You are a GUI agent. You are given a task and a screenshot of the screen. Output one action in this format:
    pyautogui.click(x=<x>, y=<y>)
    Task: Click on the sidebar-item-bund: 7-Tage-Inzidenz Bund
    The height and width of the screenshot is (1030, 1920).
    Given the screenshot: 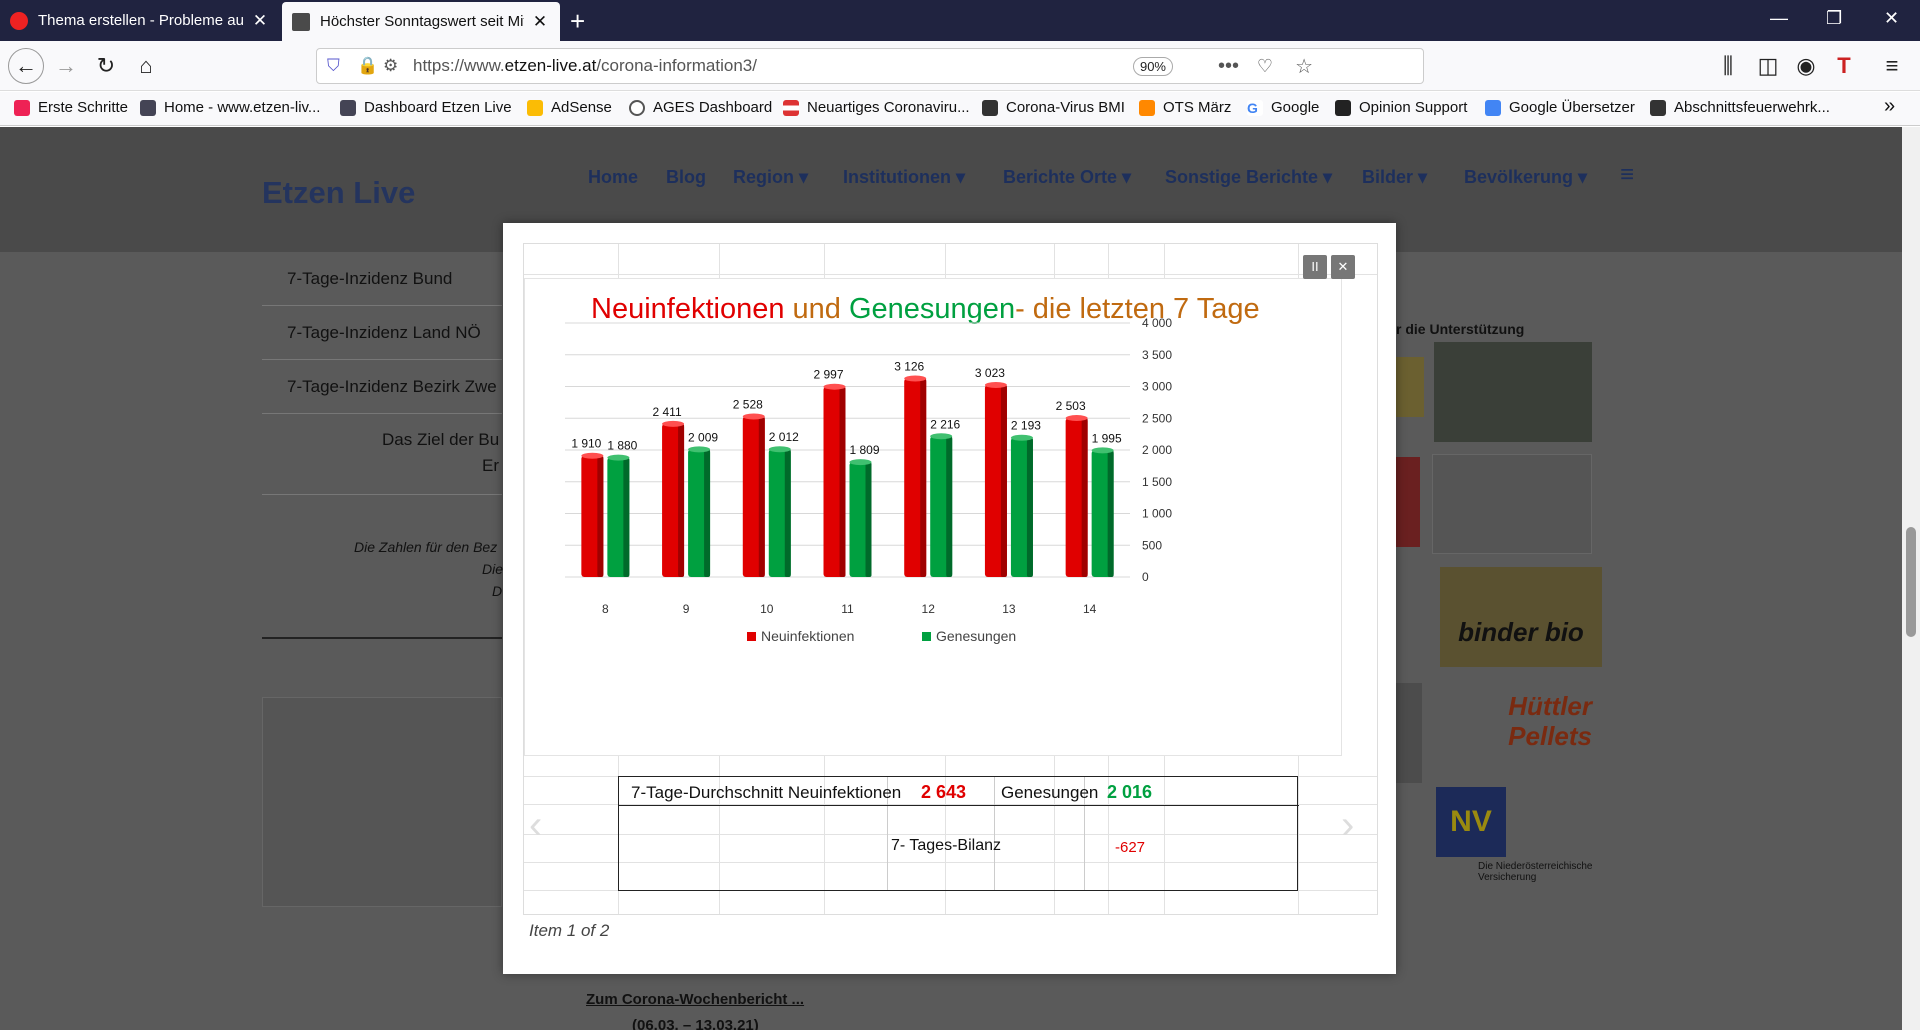 What is the action you would take?
    pyautogui.click(x=382, y=279)
    